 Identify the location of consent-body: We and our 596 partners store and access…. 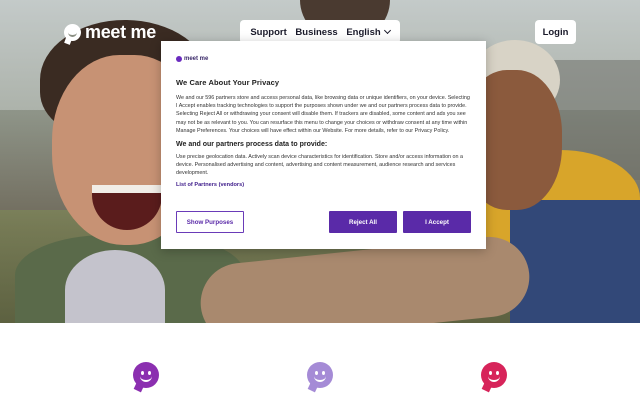
(323, 114).